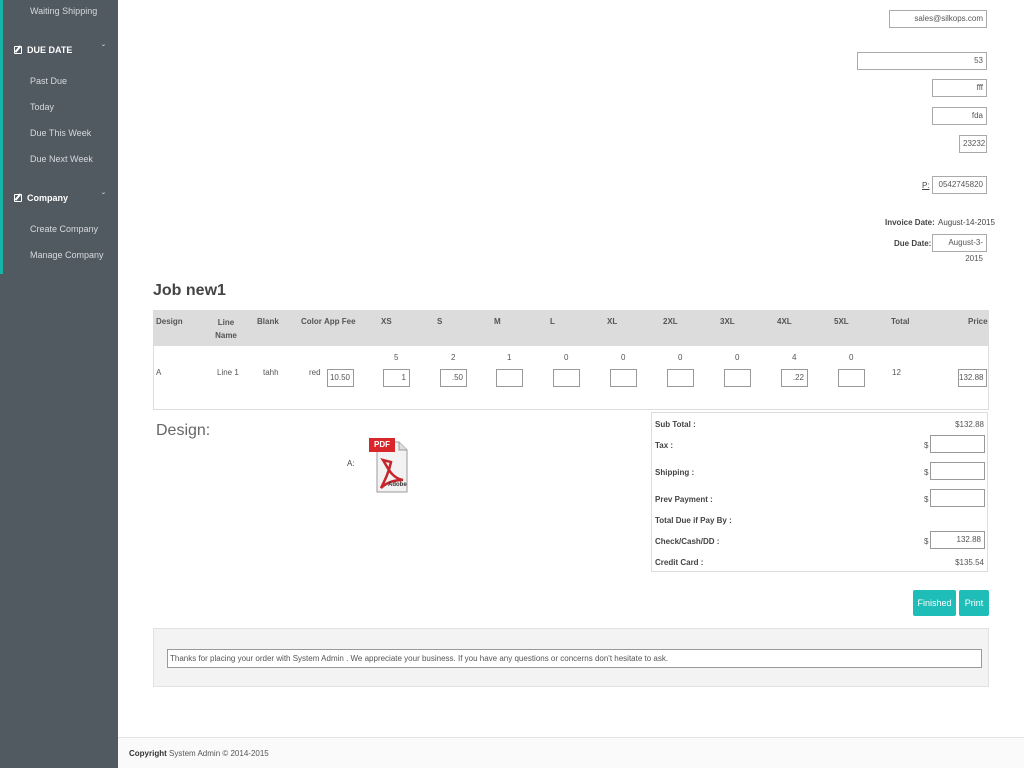  Describe the element at coordinates (693, 520) in the screenshot. I see `total-due-label: Total Due if Pay By :` at that location.